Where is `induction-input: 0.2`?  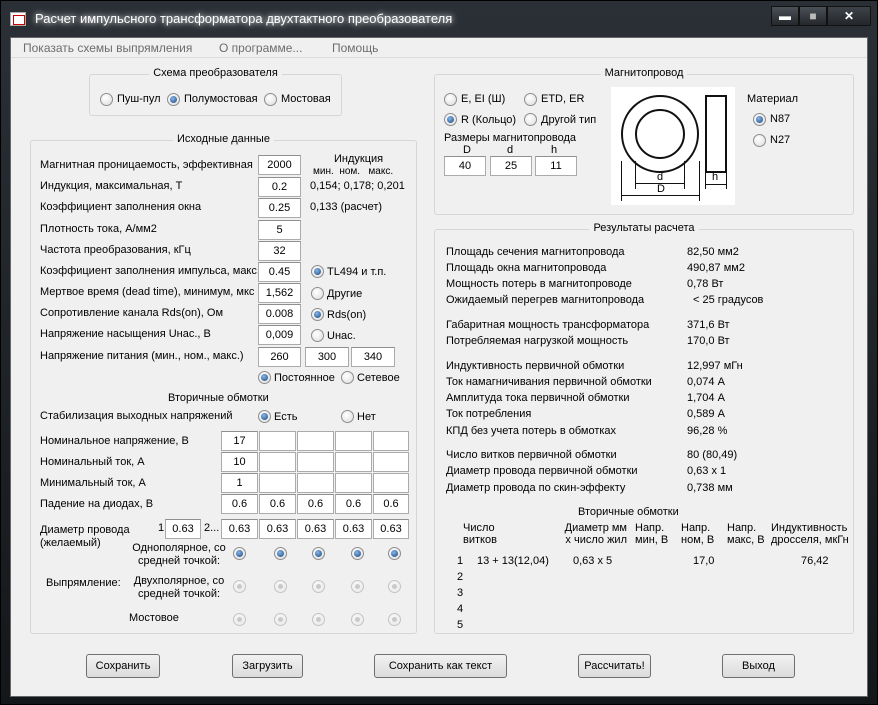 induction-input: 0.2 is located at coordinates (279, 187).